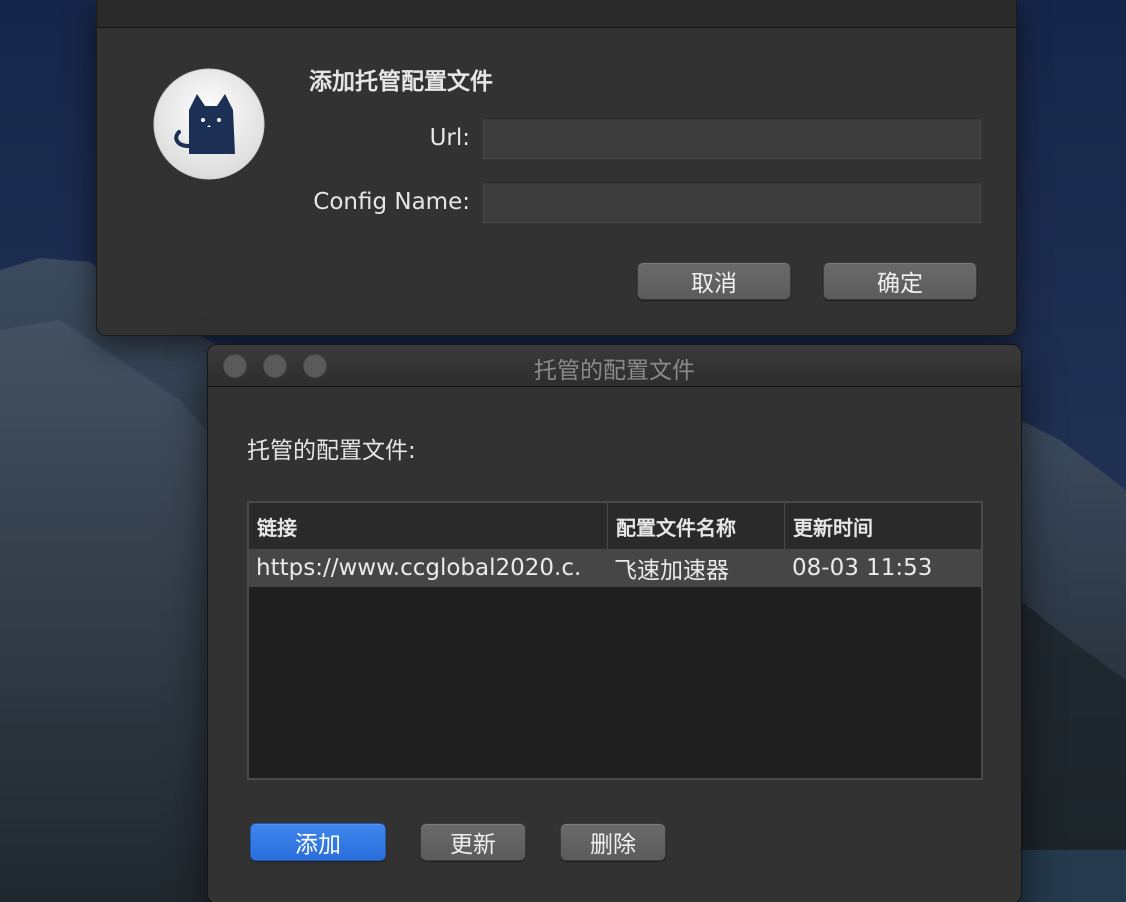 This screenshot has height=902, width=1126. Describe the element at coordinates (882, 526) in the screenshot. I see `column-header-updated: 更新时间` at that location.